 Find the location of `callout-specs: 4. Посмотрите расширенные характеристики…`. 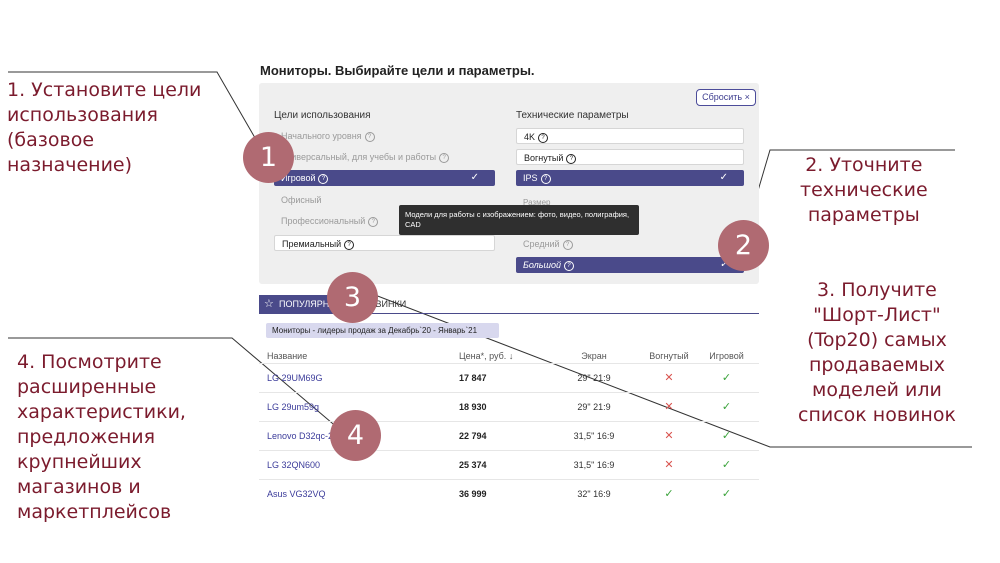

callout-specs: 4. Посмотрите расширенные характеристики… is located at coordinates (101, 437).